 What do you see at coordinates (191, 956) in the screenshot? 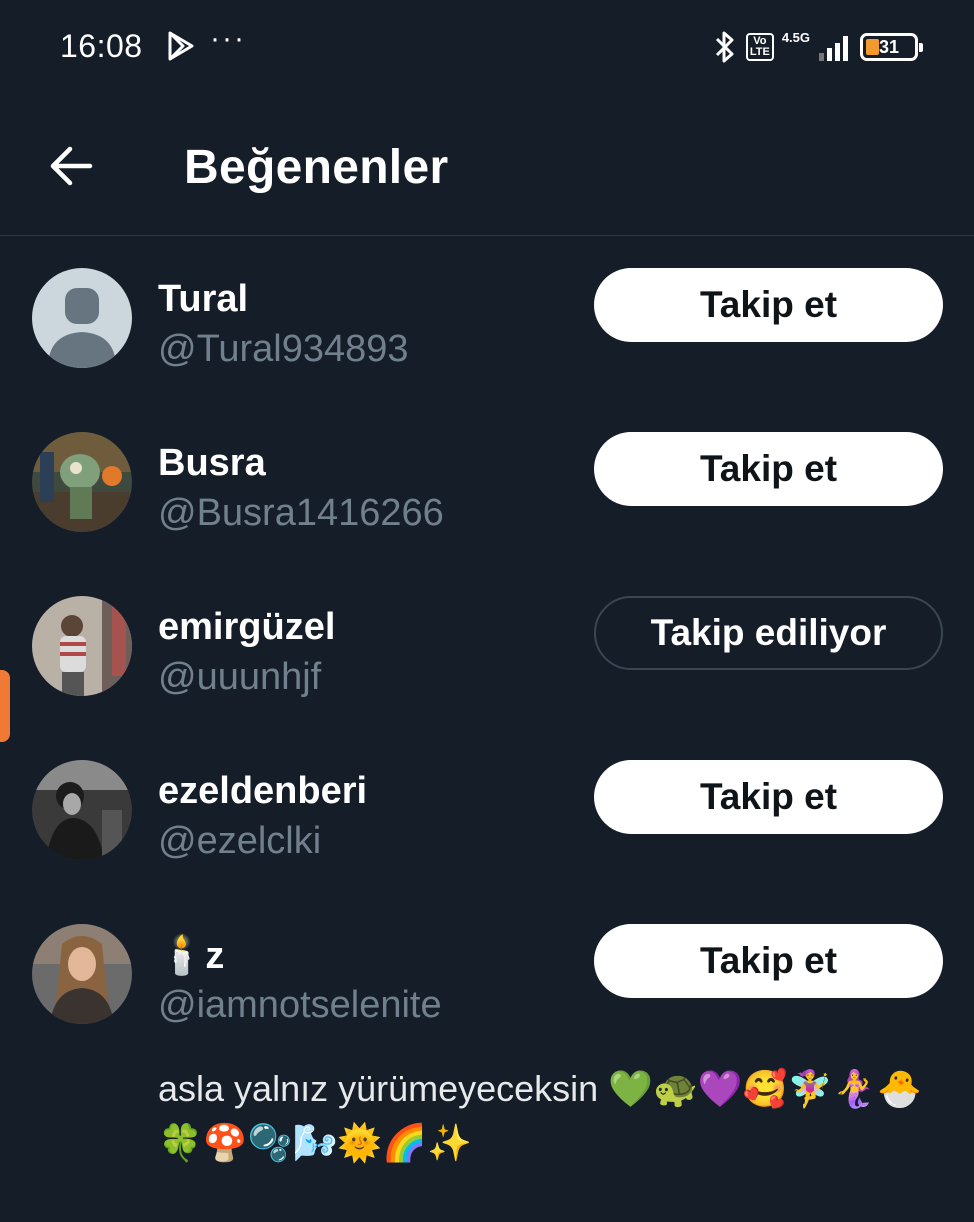
I see `user-display-name: 🕯️z` at bounding box center [191, 956].